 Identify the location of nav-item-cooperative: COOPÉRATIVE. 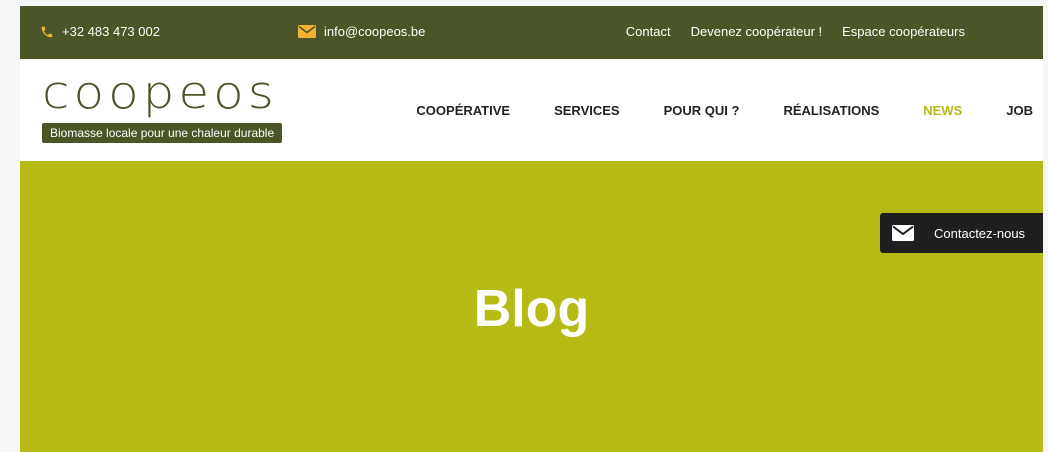
(463, 110).